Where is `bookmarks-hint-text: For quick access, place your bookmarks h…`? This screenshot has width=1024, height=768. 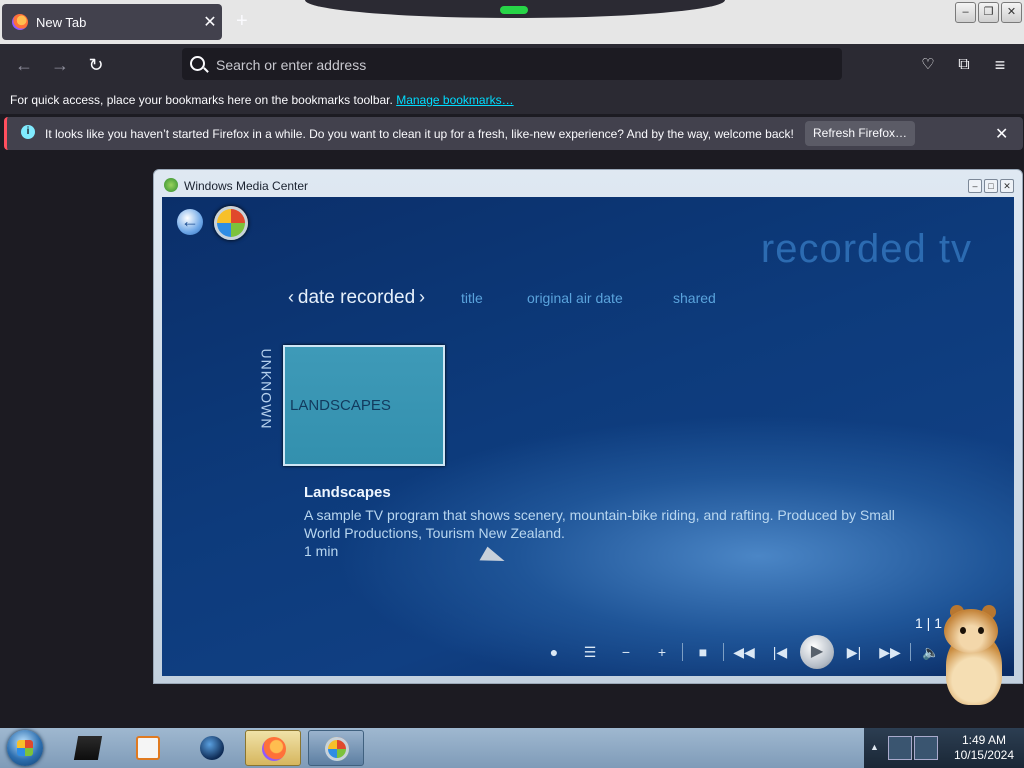
bookmarks-hint-text: For quick access, place your bookmarks h… is located at coordinates (201, 100).